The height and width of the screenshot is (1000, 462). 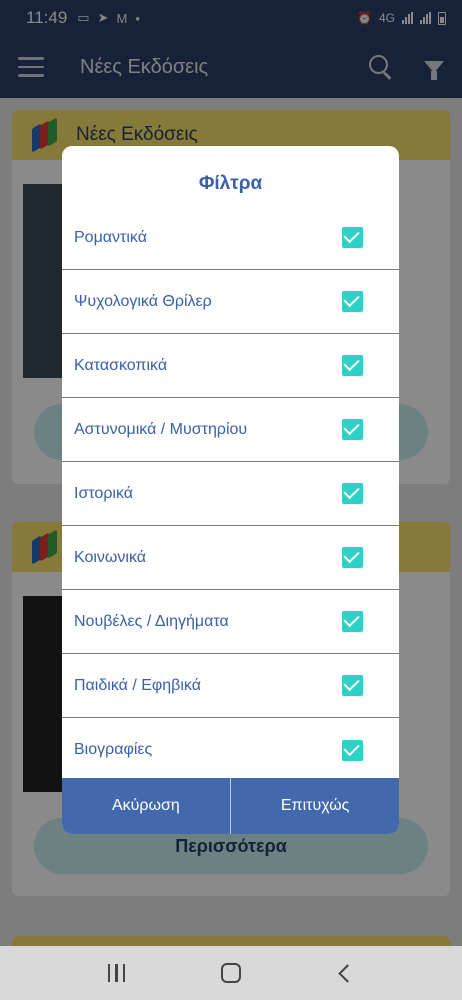 What do you see at coordinates (146, 806) in the screenshot?
I see `cancel-button: Ακύρωση` at bounding box center [146, 806].